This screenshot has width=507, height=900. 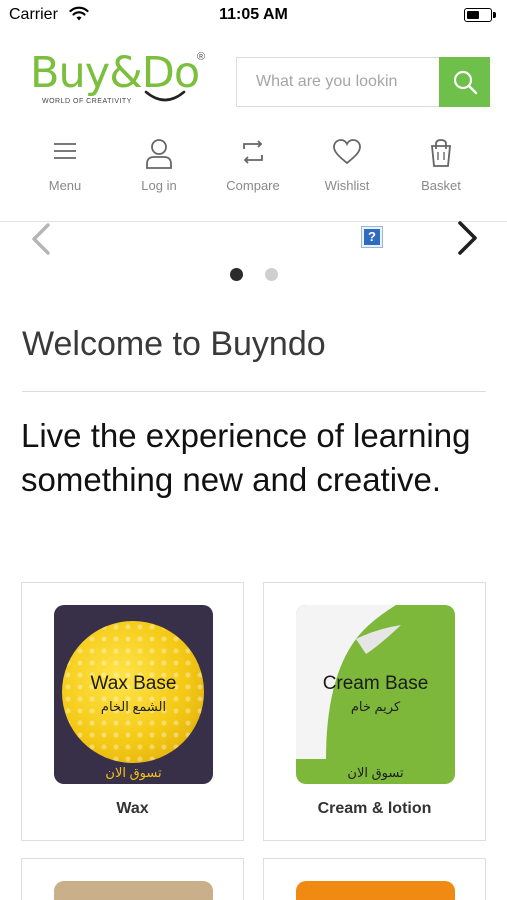 I want to click on smile-icon, so click(x=165, y=96).